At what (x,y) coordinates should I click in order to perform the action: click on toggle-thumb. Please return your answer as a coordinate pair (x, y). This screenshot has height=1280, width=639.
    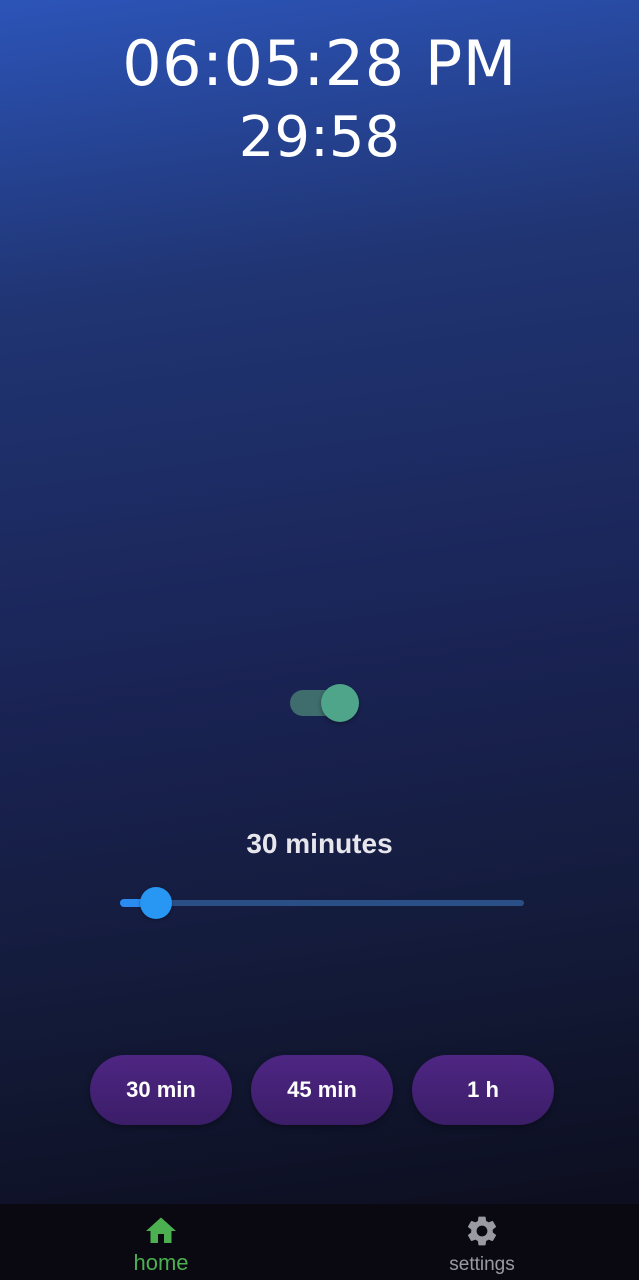
    Looking at the image, I should click on (340, 703).